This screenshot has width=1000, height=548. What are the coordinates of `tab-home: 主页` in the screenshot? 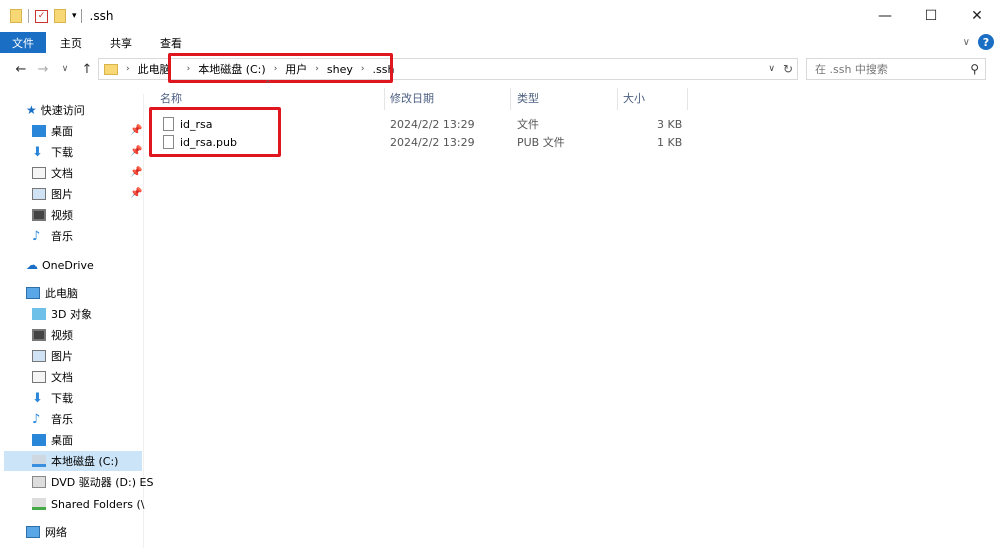 It's located at (71, 42).